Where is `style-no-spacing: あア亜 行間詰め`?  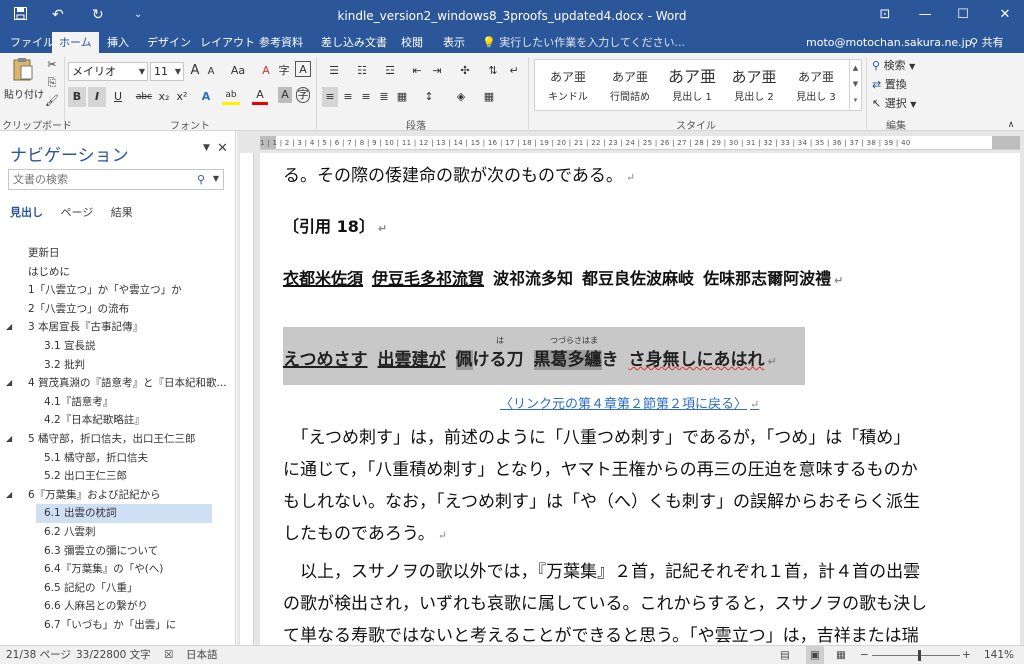
style-no-spacing: あア亜 行間詰め is located at coordinates (630, 85).